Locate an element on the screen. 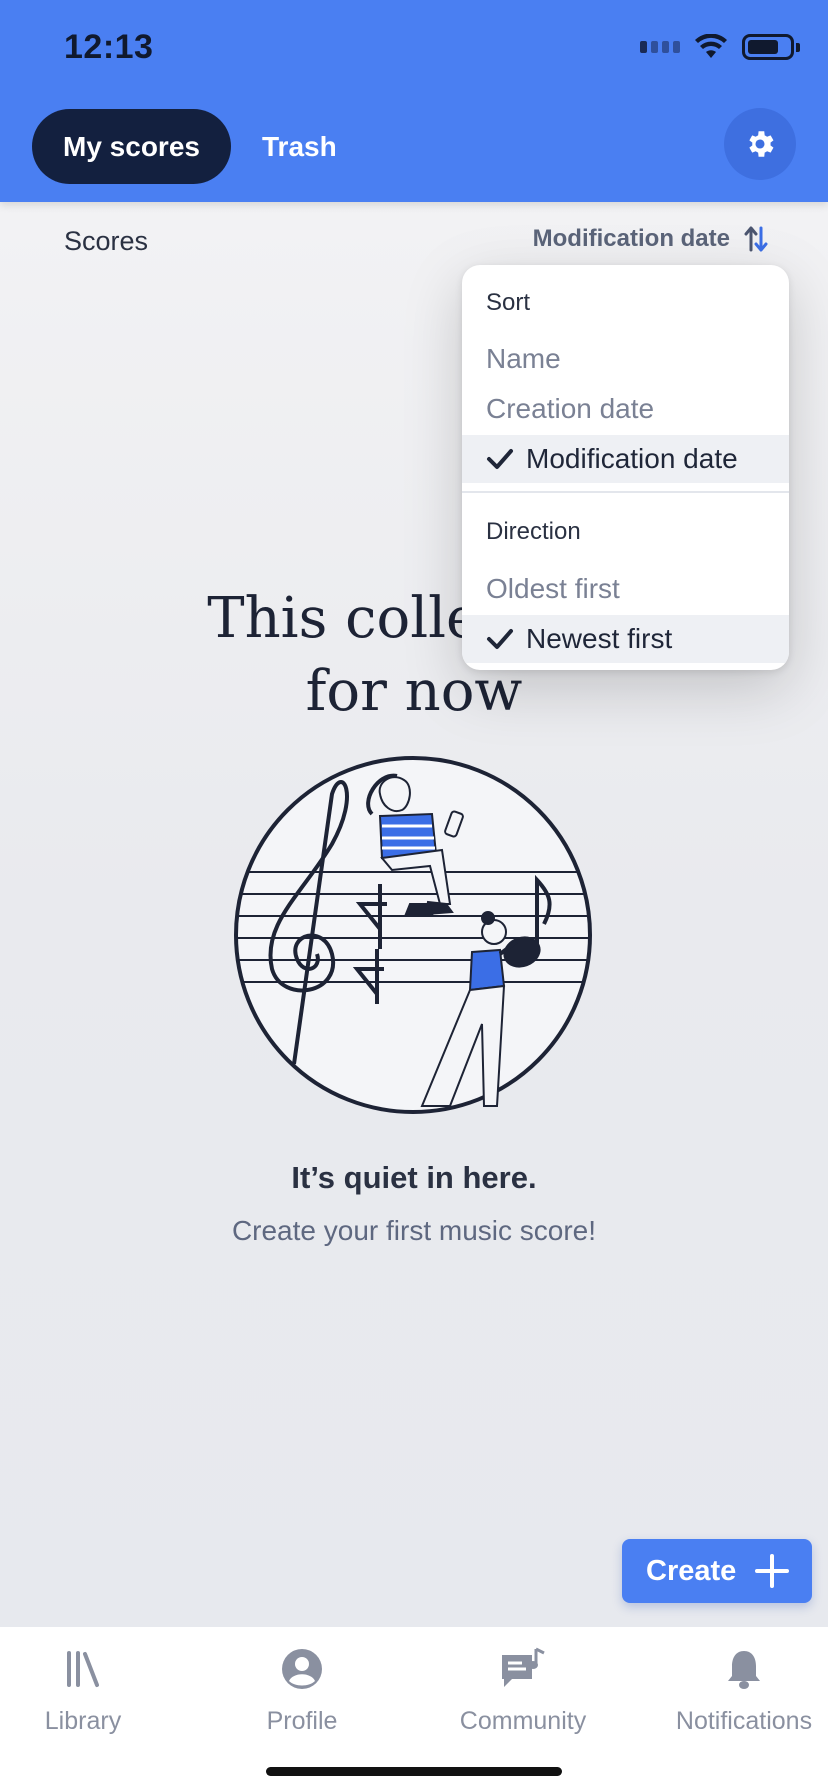 This screenshot has height=1792, width=828. tab-trash: Trash is located at coordinates (299, 146).